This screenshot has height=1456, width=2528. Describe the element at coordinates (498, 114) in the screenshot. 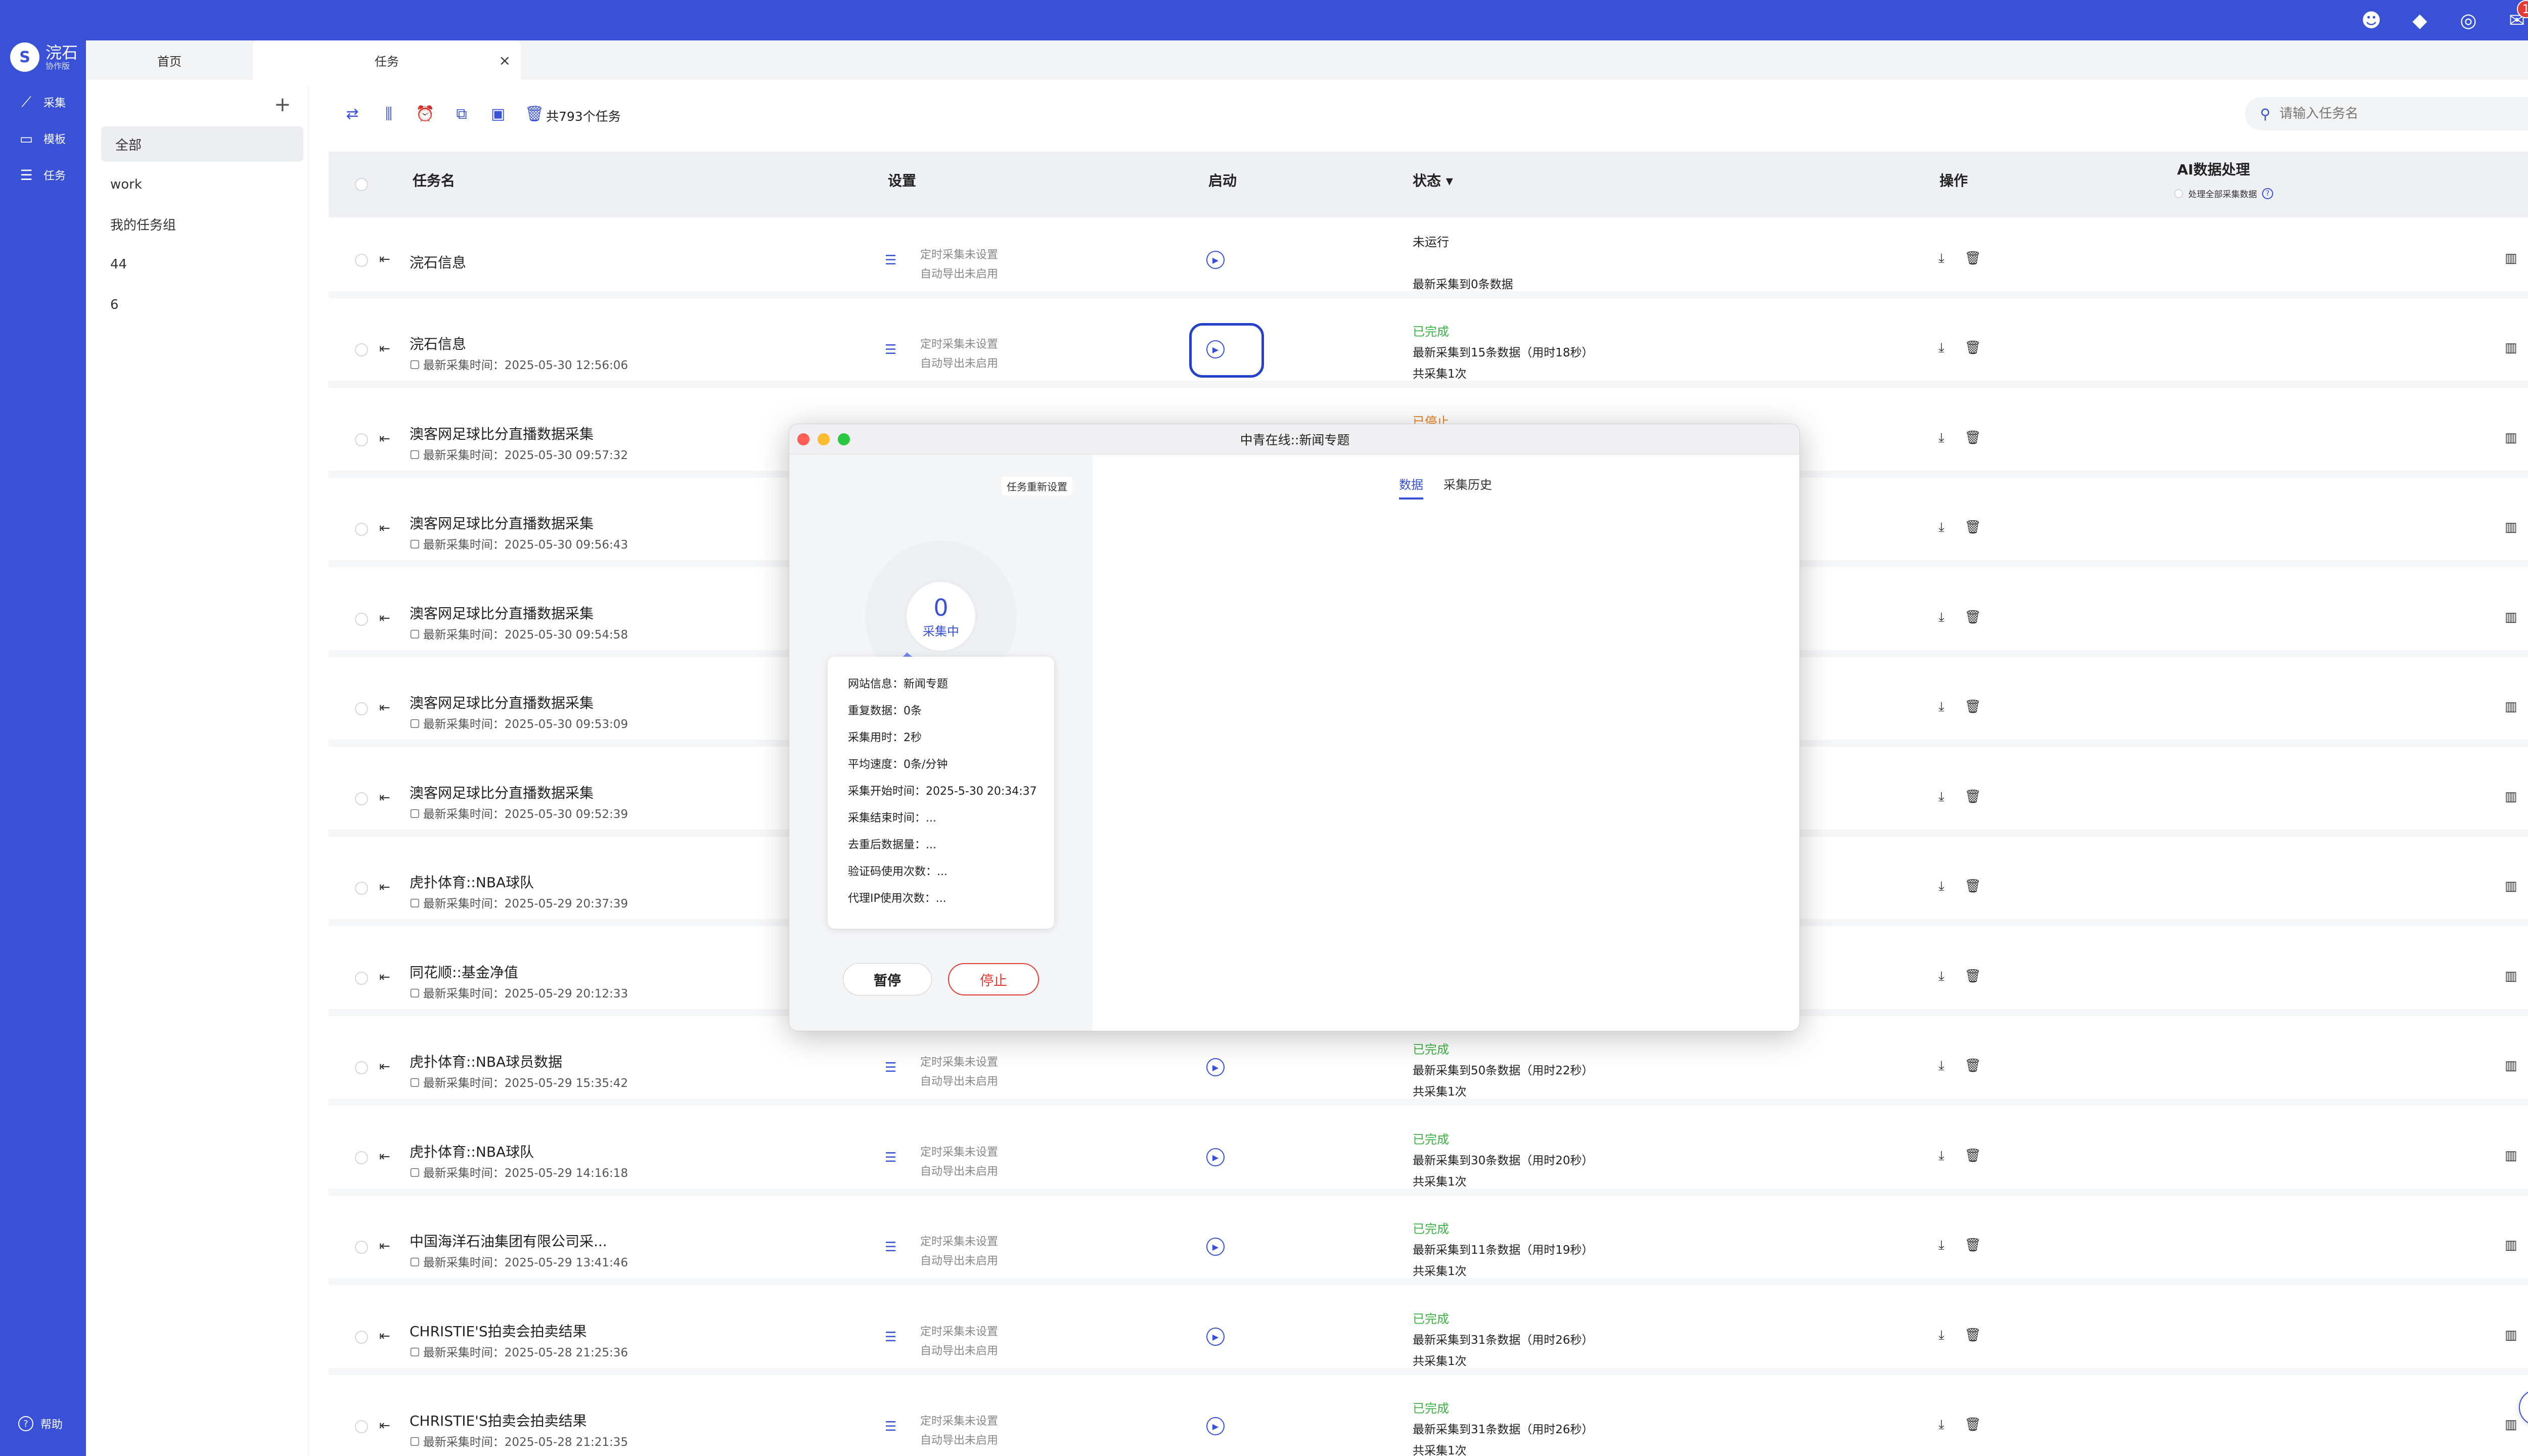

I see `export-icon: ▣` at that location.